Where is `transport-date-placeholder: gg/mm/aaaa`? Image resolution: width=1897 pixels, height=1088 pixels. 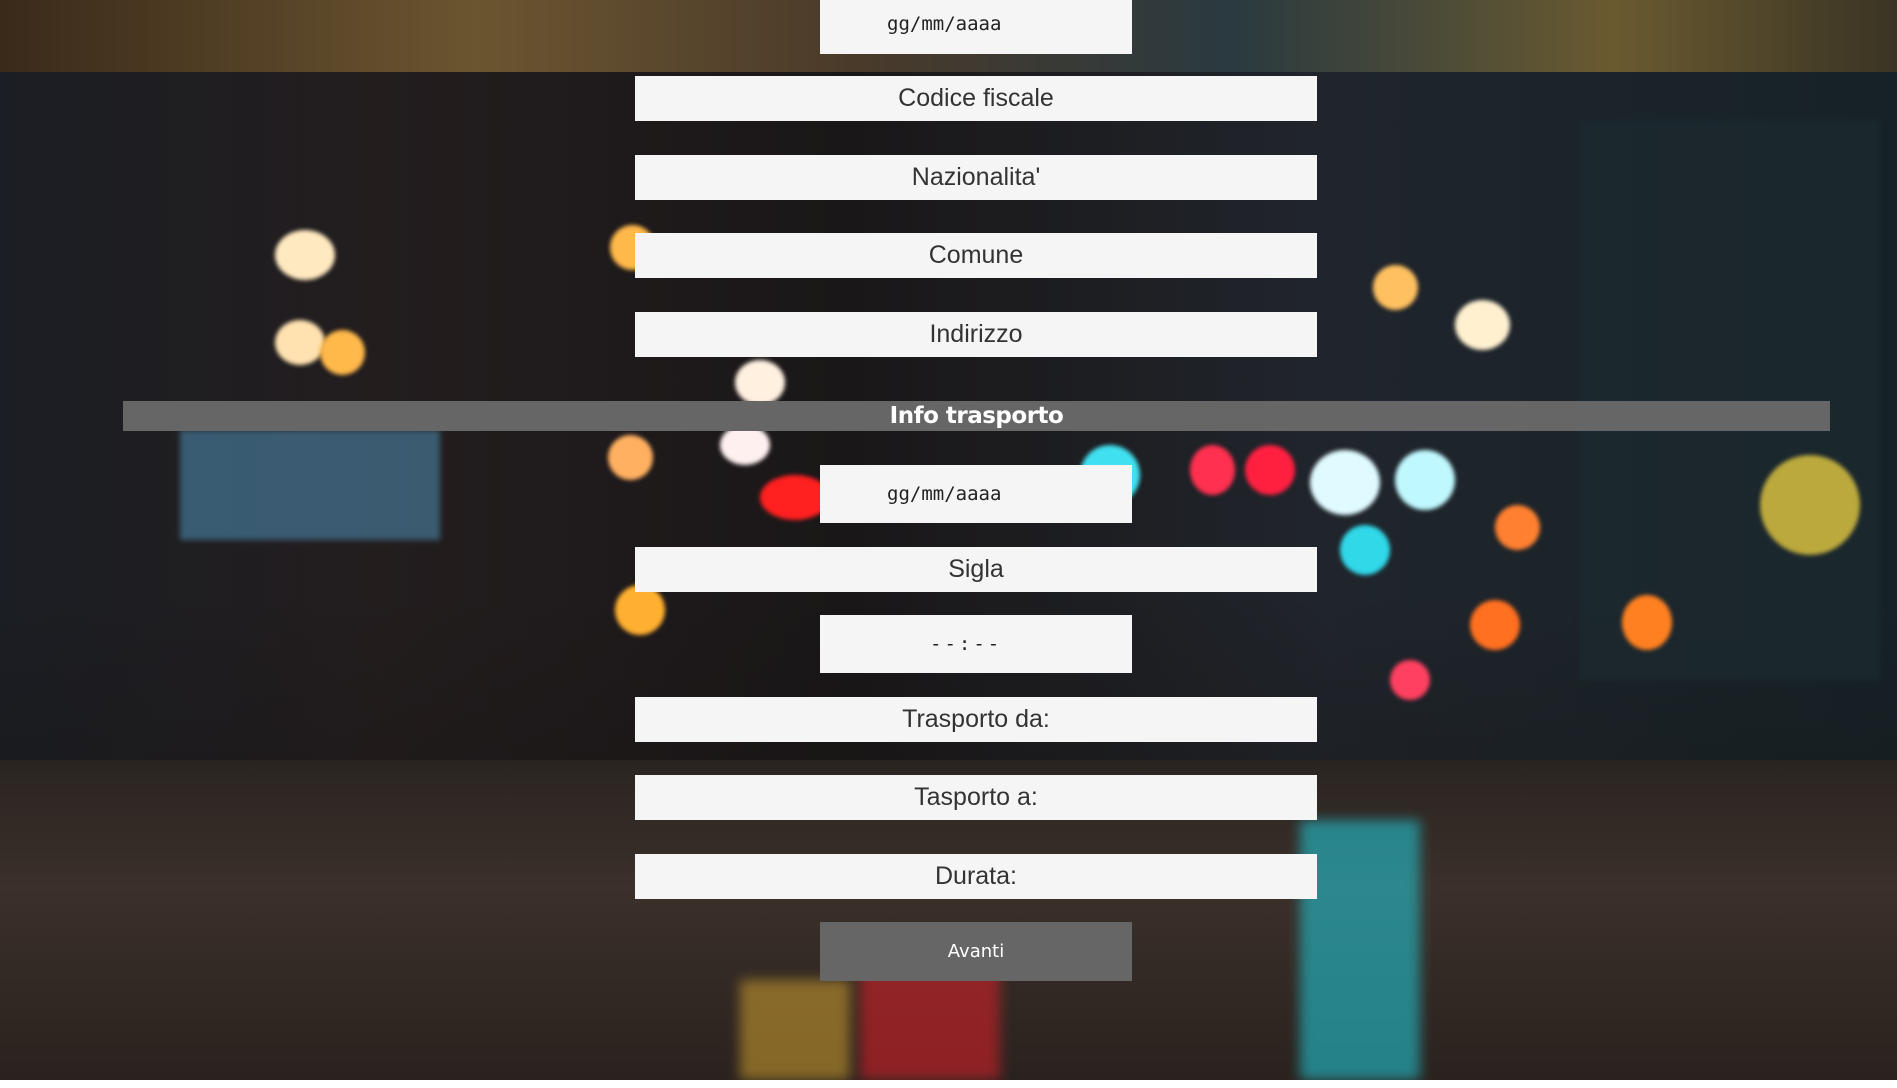 transport-date-placeholder: gg/mm/aaaa is located at coordinates (944, 494).